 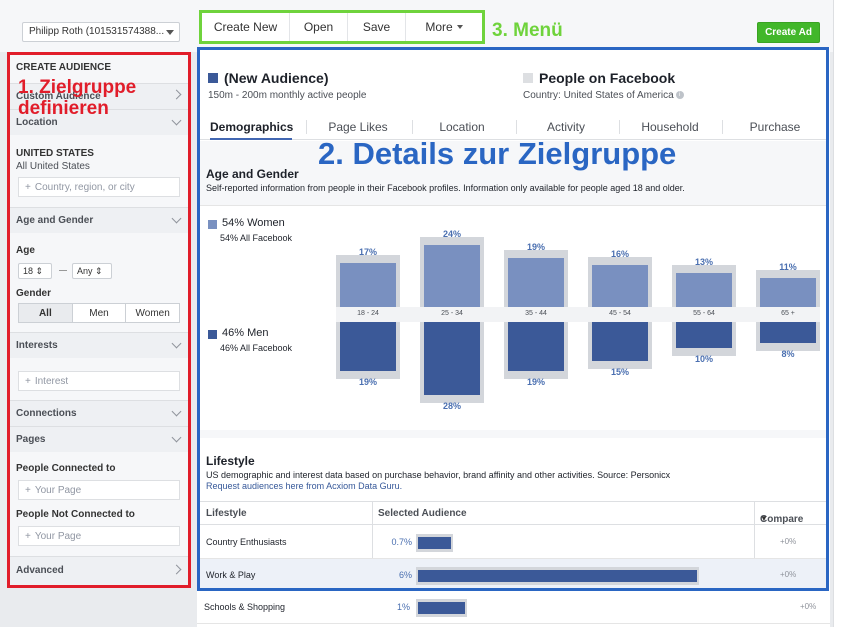 I want to click on country-heading: UNITED STATES, so click(x=55, y=153).